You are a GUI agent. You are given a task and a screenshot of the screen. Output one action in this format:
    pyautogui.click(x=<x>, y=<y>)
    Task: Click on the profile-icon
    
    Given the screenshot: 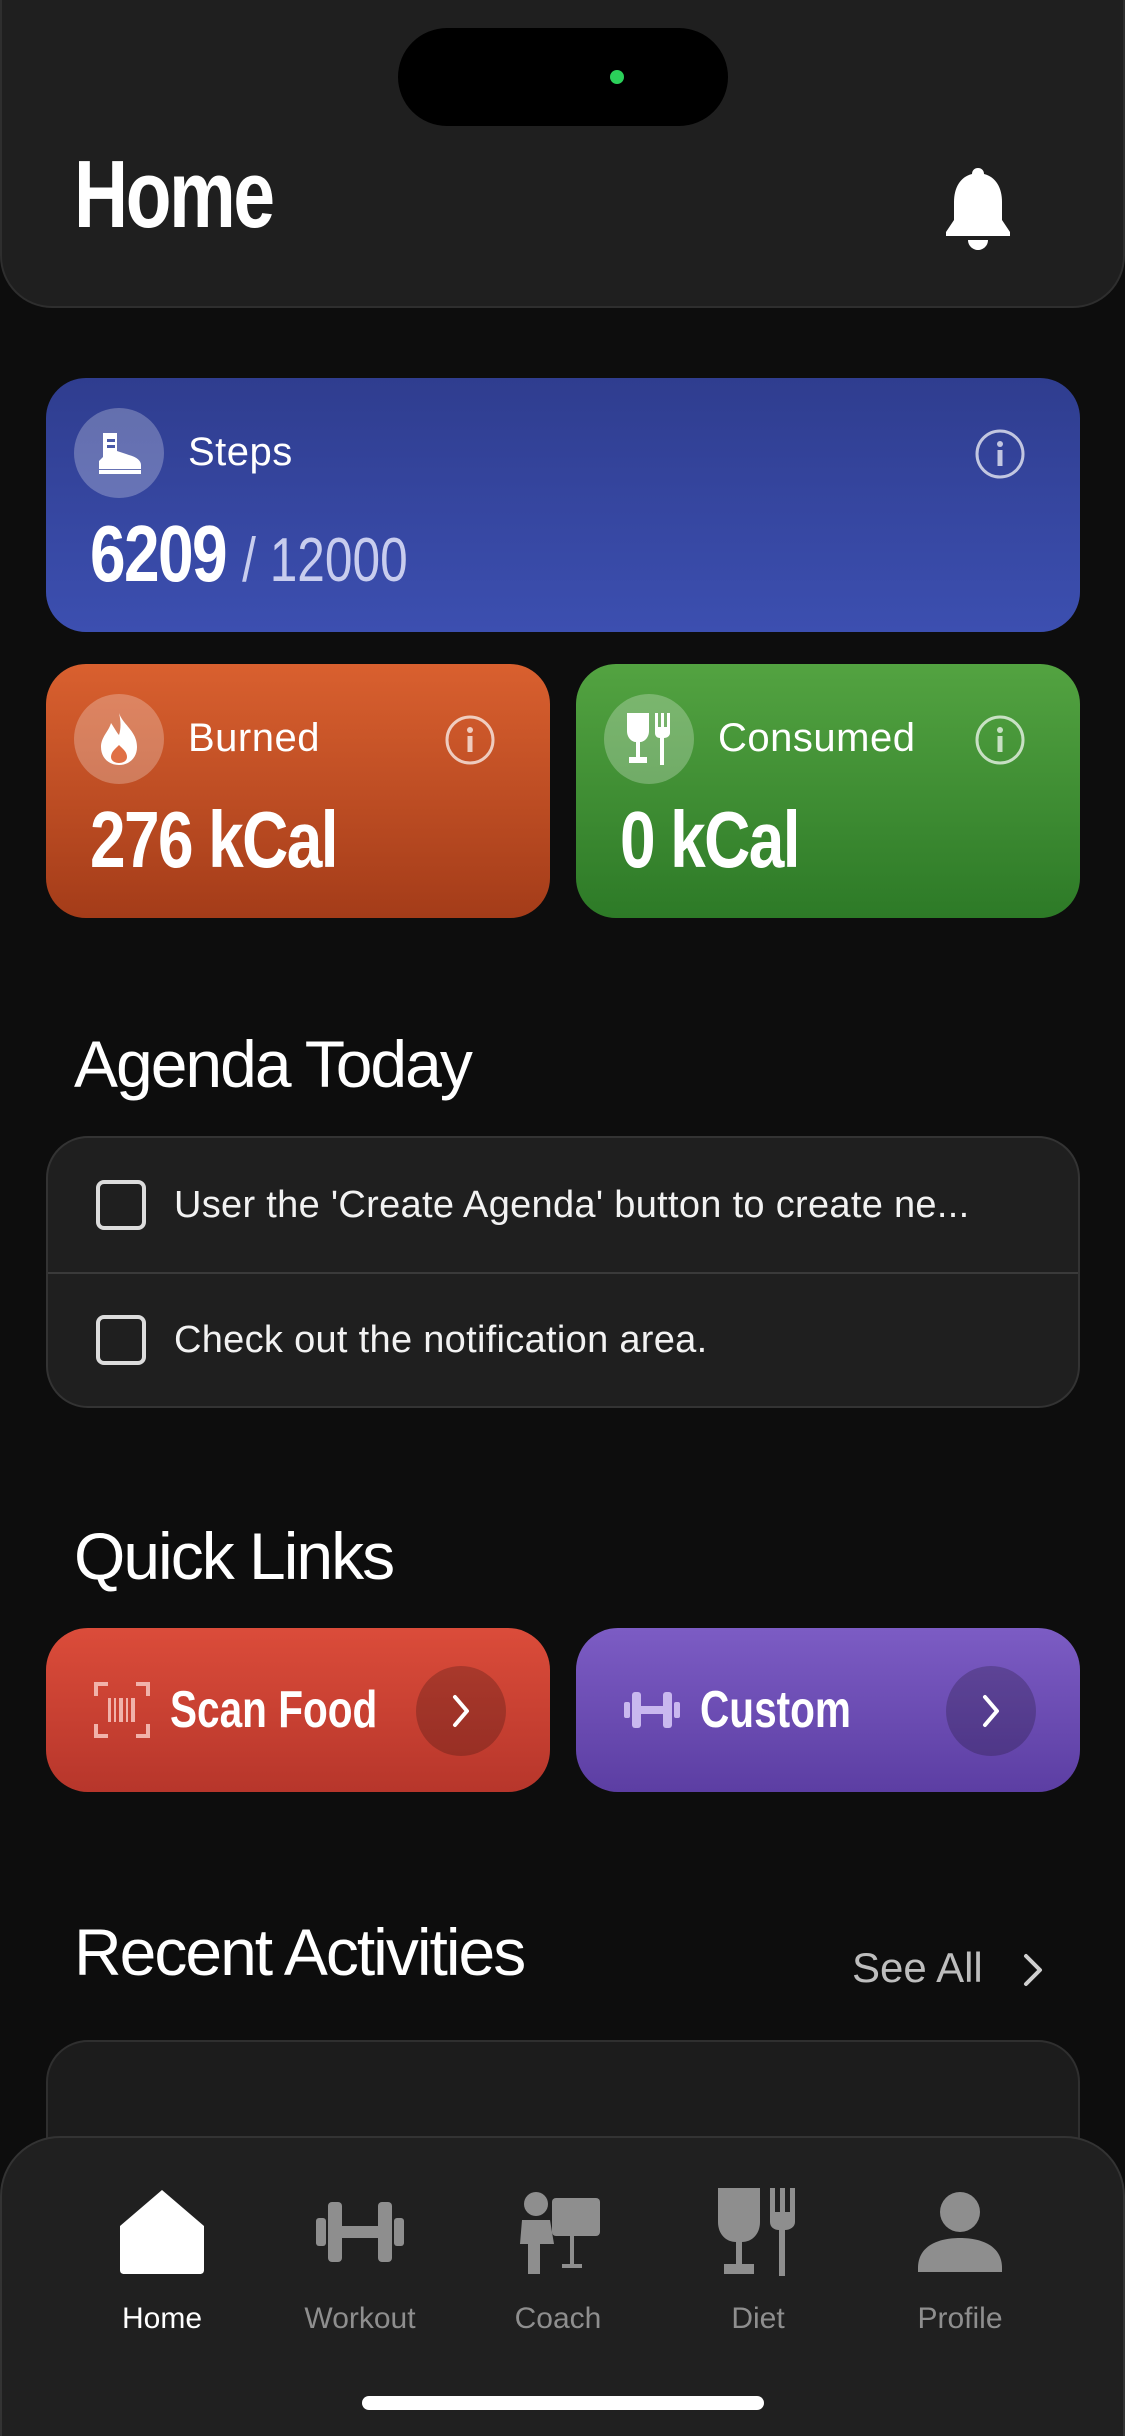 What is the action you would take?
    pyautogui.click(x=960, y=2232)
    